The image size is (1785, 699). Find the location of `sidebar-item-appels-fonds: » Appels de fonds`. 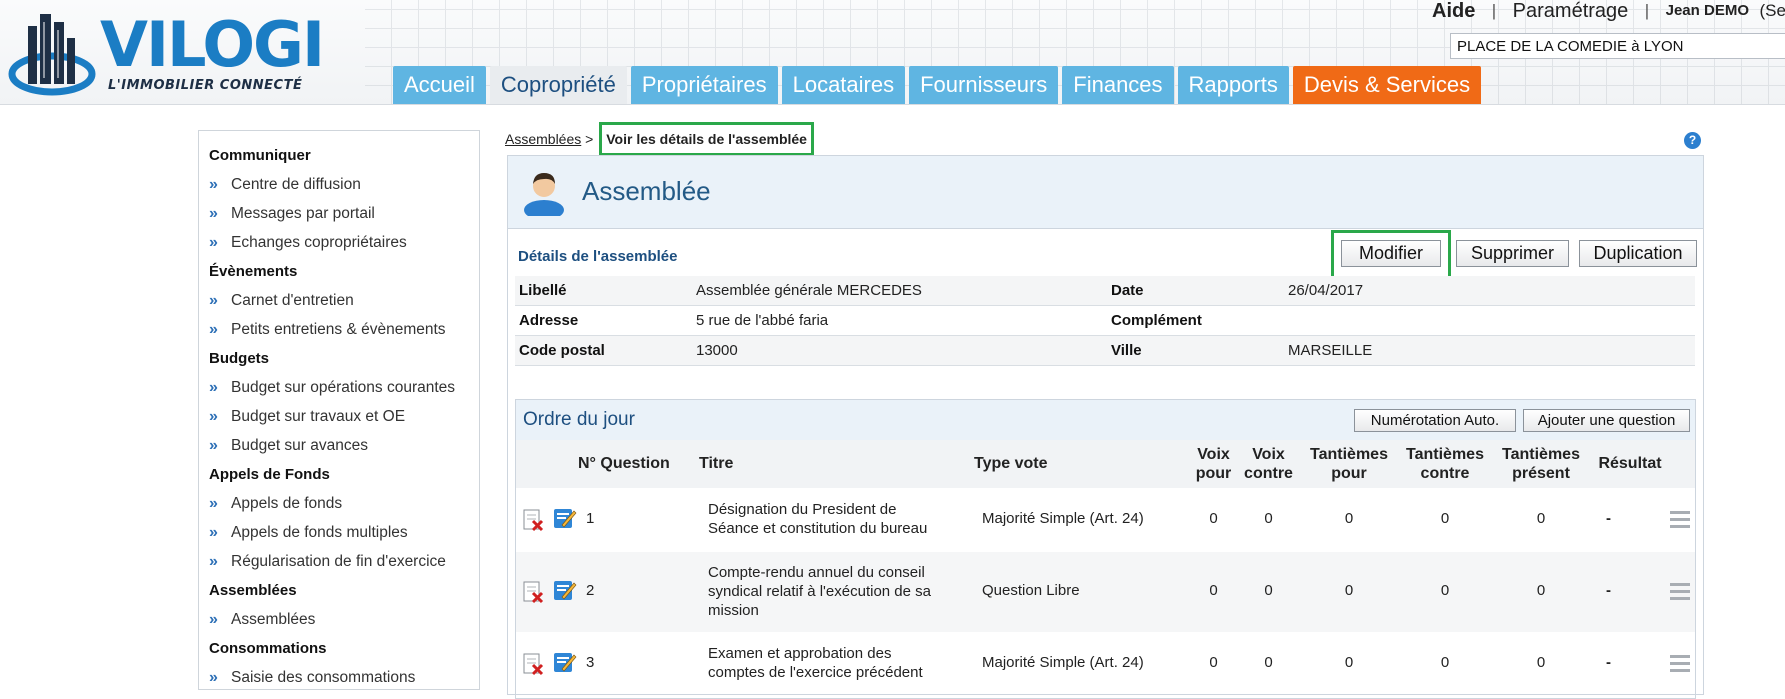

sidebar-item-appels-fonds: » Appels de fonds is located at coordinates (339, 503).